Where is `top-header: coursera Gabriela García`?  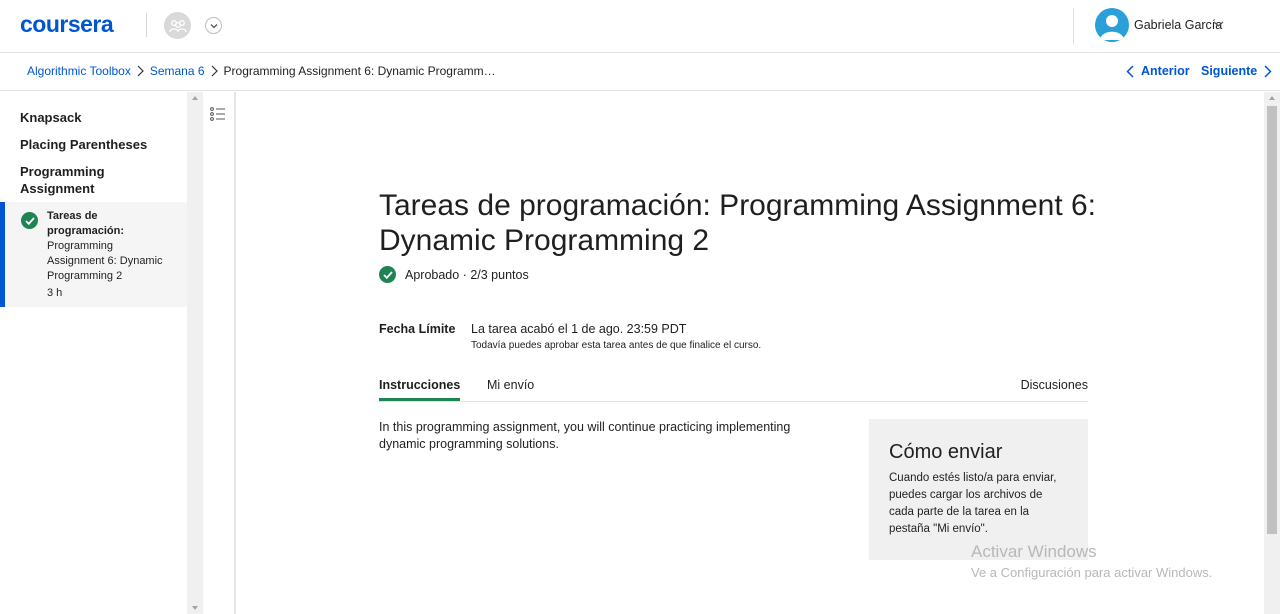 top-header: coursera Gabriela García is located at coordinates (640, 26).